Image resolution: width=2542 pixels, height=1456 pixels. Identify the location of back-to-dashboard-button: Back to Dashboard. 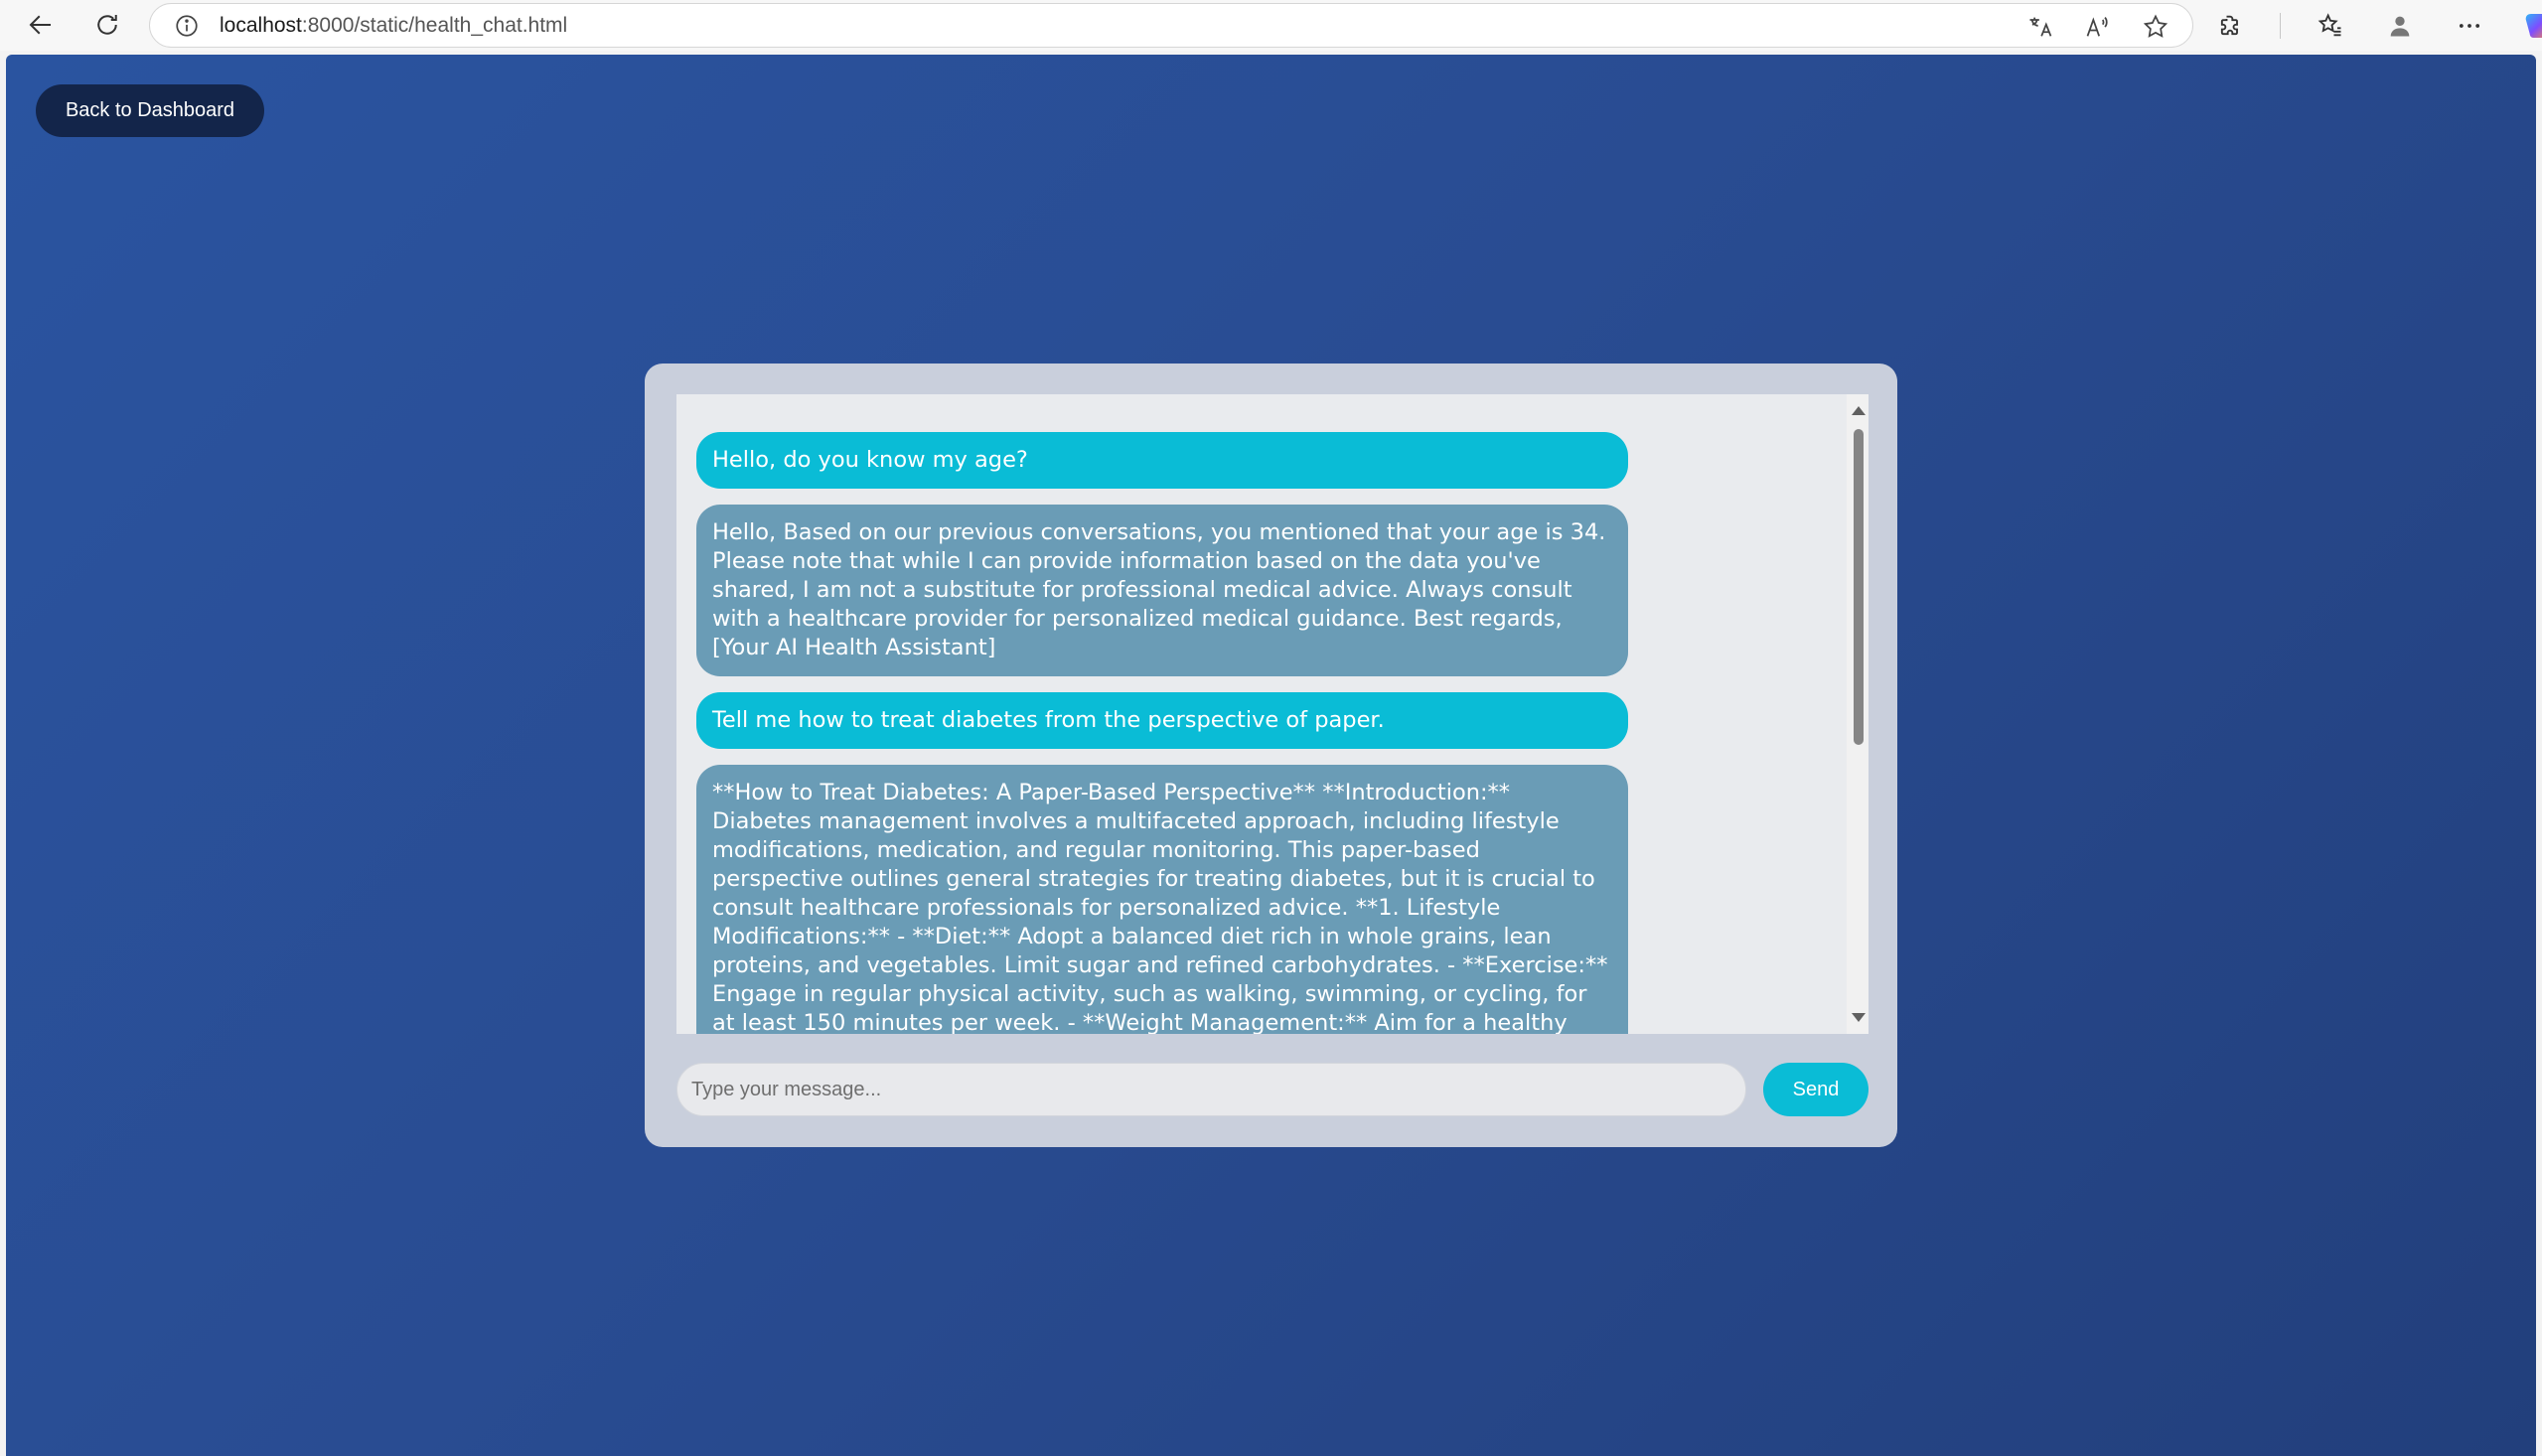
(150, 110).